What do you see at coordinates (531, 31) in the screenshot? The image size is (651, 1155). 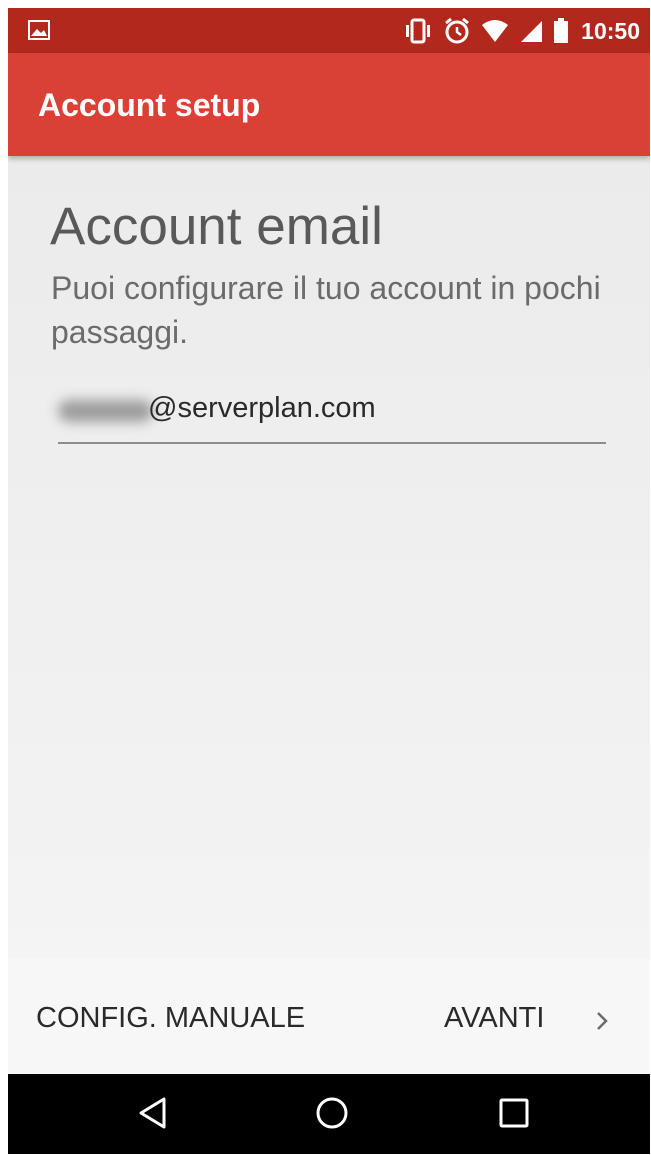 I see `cell-signal-icon` at bounding box center [531, 31].